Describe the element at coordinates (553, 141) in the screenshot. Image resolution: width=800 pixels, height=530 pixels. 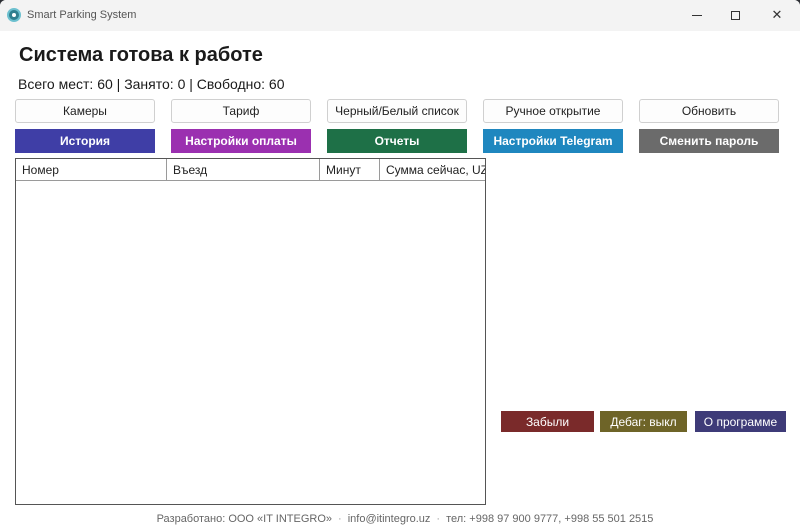
I see `telegram-settings-button: Настройки Telegram` at that location.